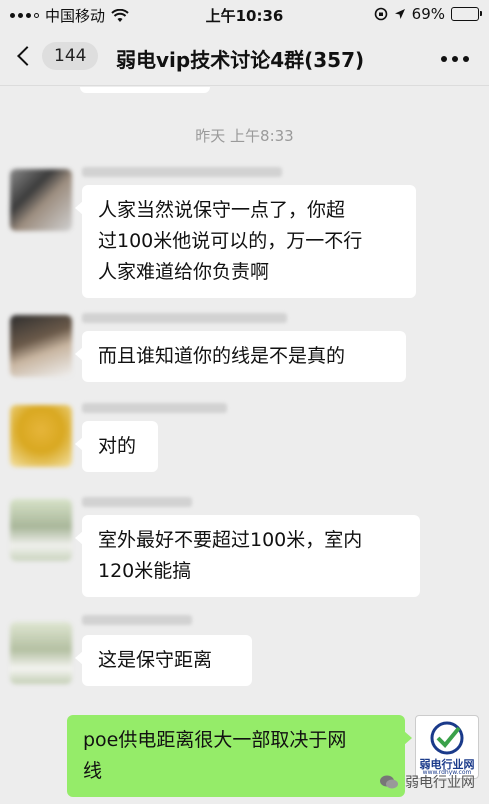 The image size is (489, 804). Describe the element at coordinates (380, 14) in the screenshot. I see `orientation-lock-icon` at that location.